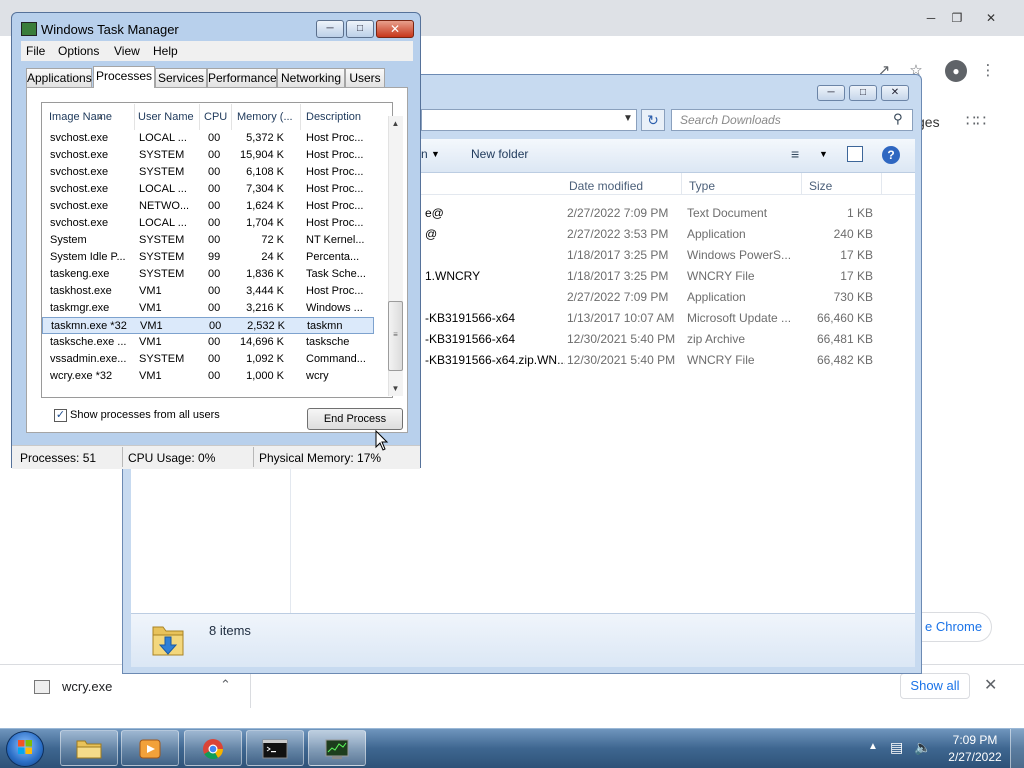 This screenshot has width=1024, height=768. Describe the element at coordinates (360, 29) in the screenshot. I see `maximize-button: □` at that location.